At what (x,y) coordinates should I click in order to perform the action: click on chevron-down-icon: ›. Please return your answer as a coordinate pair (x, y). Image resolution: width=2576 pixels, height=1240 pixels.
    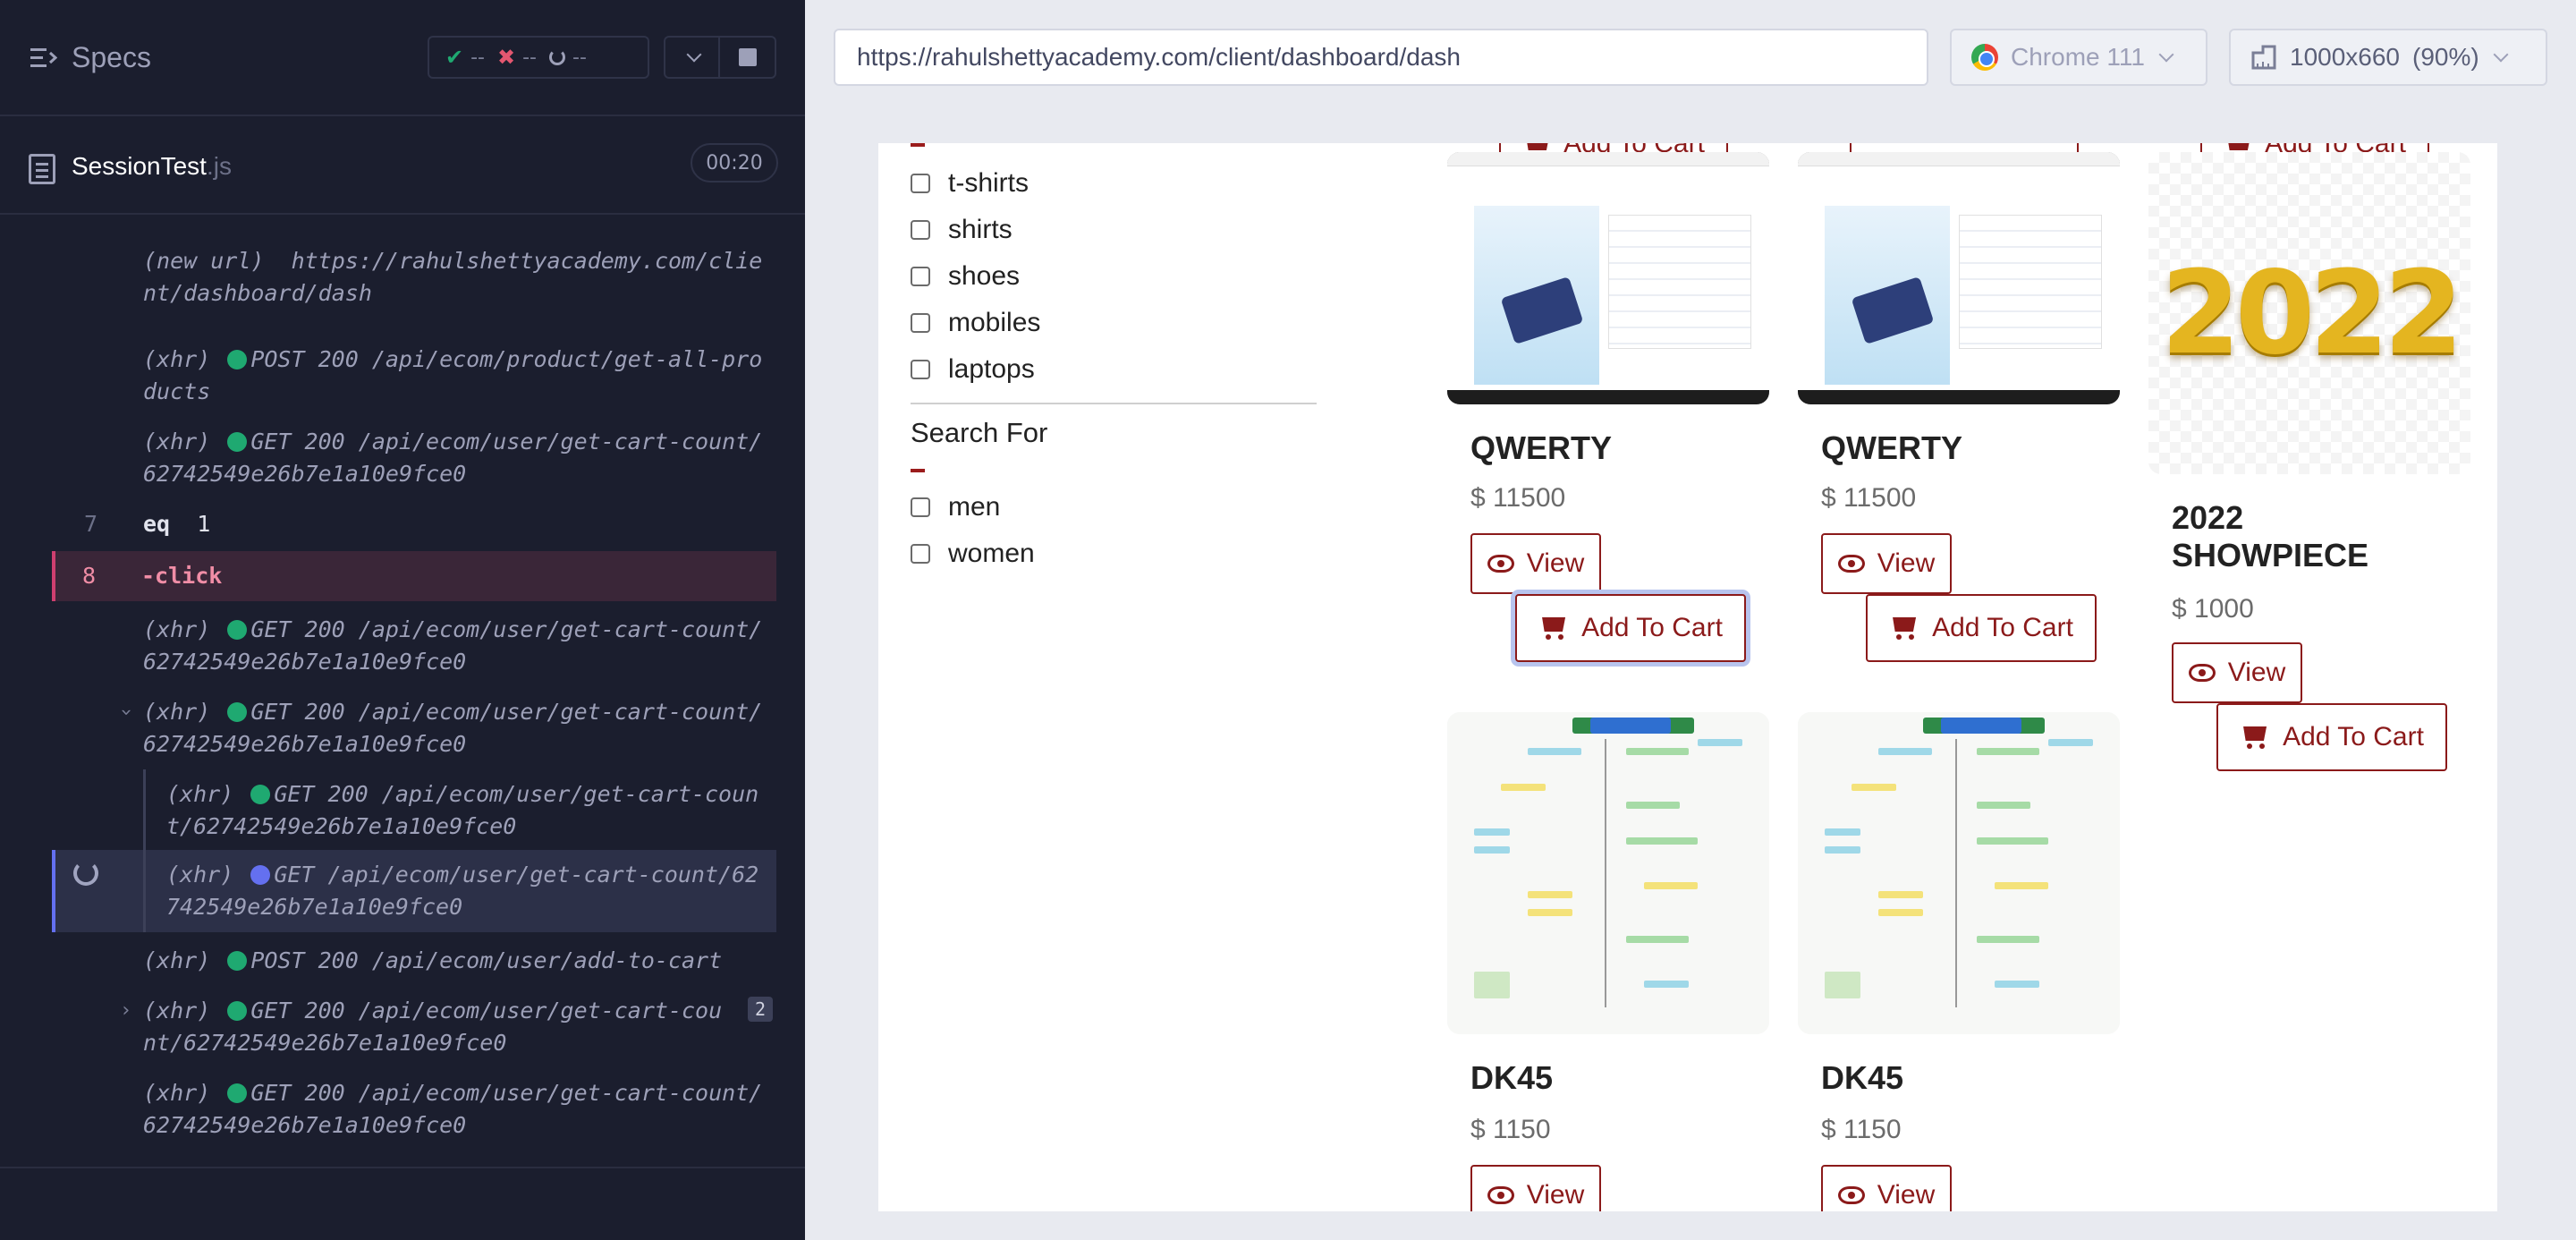
    Looking at the image, I should click on (126, 712).